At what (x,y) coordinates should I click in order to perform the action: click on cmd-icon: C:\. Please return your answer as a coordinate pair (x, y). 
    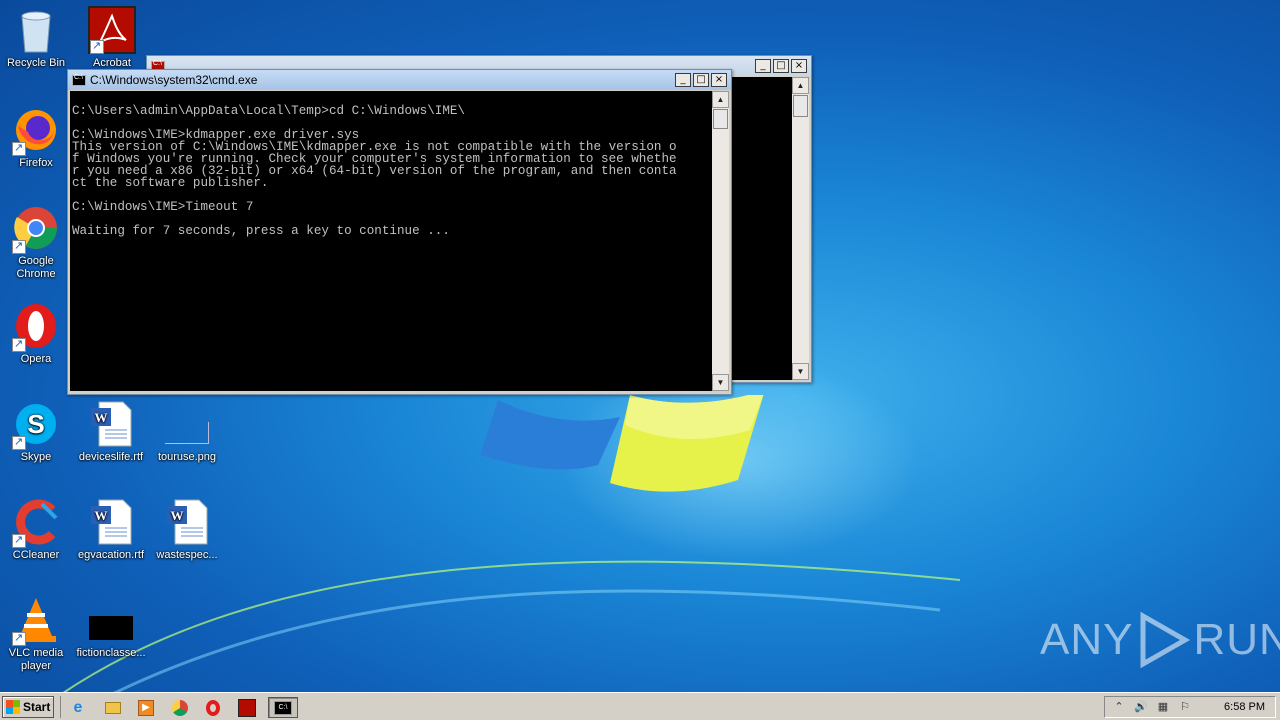
    Looking at the image, I should click on (283, 707).